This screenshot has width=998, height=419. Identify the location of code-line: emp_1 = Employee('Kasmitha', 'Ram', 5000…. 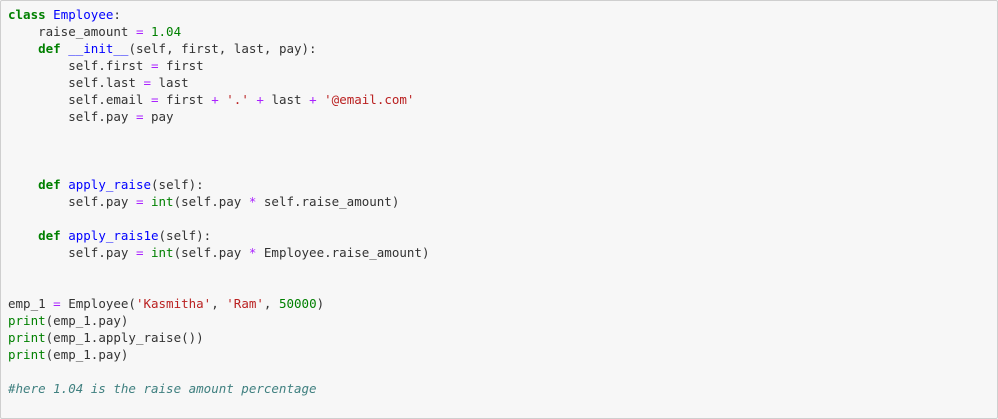
(166, 303).